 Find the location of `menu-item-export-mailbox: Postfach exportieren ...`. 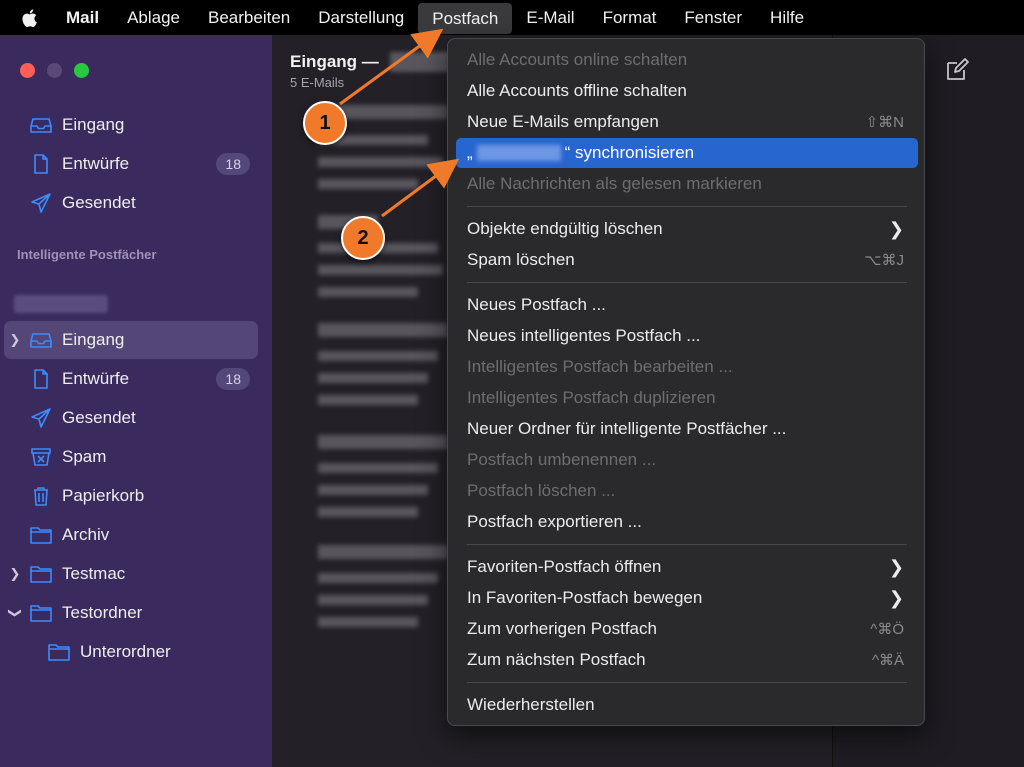

menu-item-export-mailbox: Postfach exportieren ... is located at coordinates (687, 522).